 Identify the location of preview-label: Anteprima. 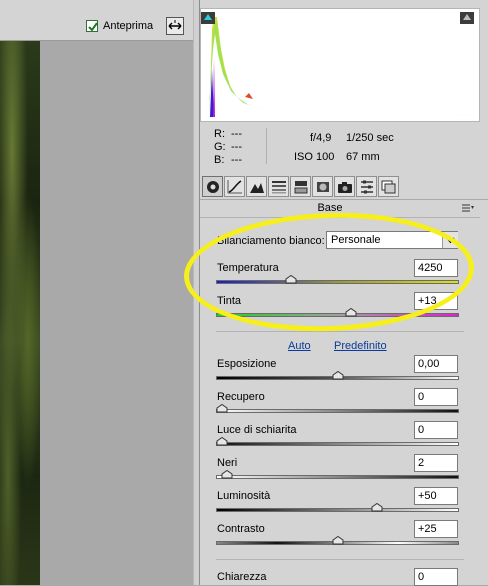
(128, 26).